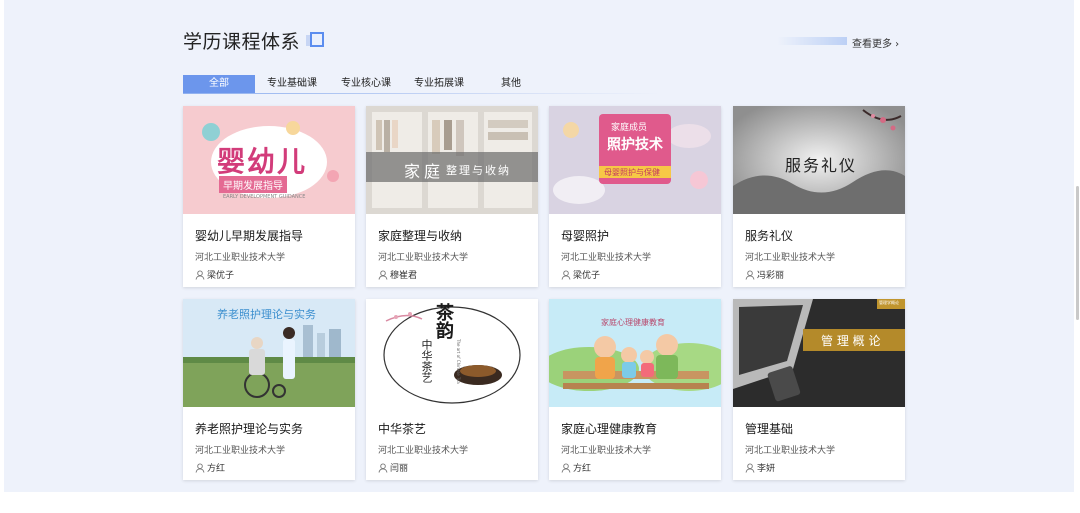 The width and height of the screenshot is (1080, 513). I want to click on thumb-english: The art of Chinese Tea, so click(458, 361).